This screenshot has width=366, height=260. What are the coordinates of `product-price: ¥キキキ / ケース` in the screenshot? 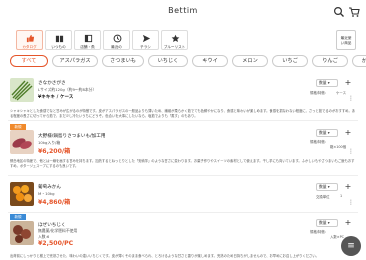 It's located at (56, 97).